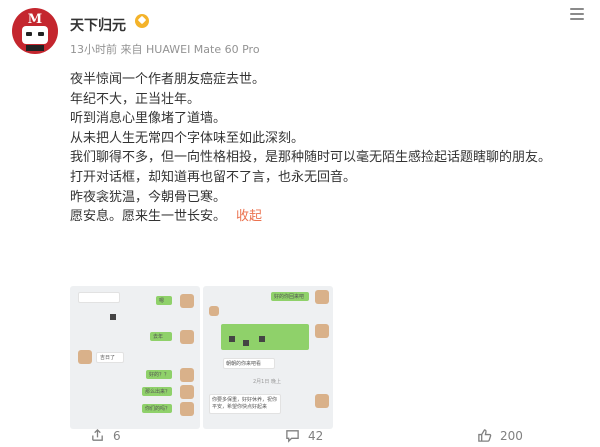  Describe the element at coordinates (35, 35) in the screenshot. I see `avatar-face` at that location.